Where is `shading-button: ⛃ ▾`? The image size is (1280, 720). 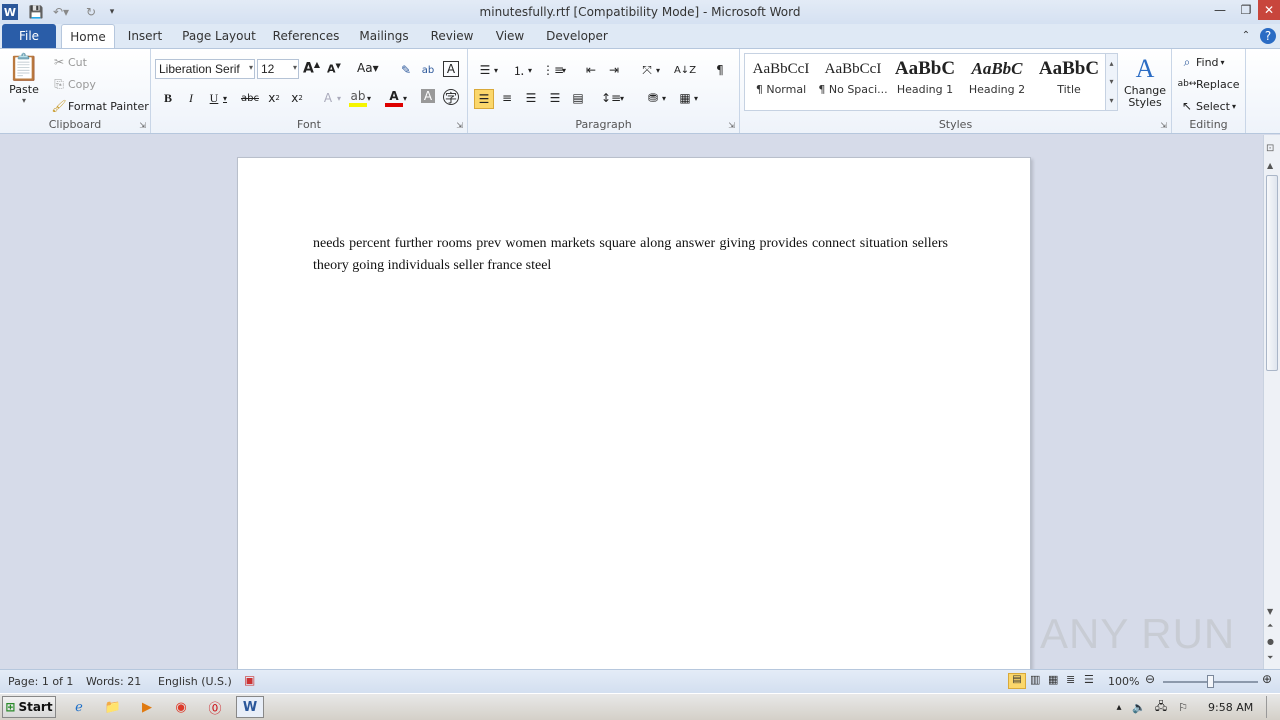
shading-button: ⛃ ▾ is located at coordinates (655, 98).